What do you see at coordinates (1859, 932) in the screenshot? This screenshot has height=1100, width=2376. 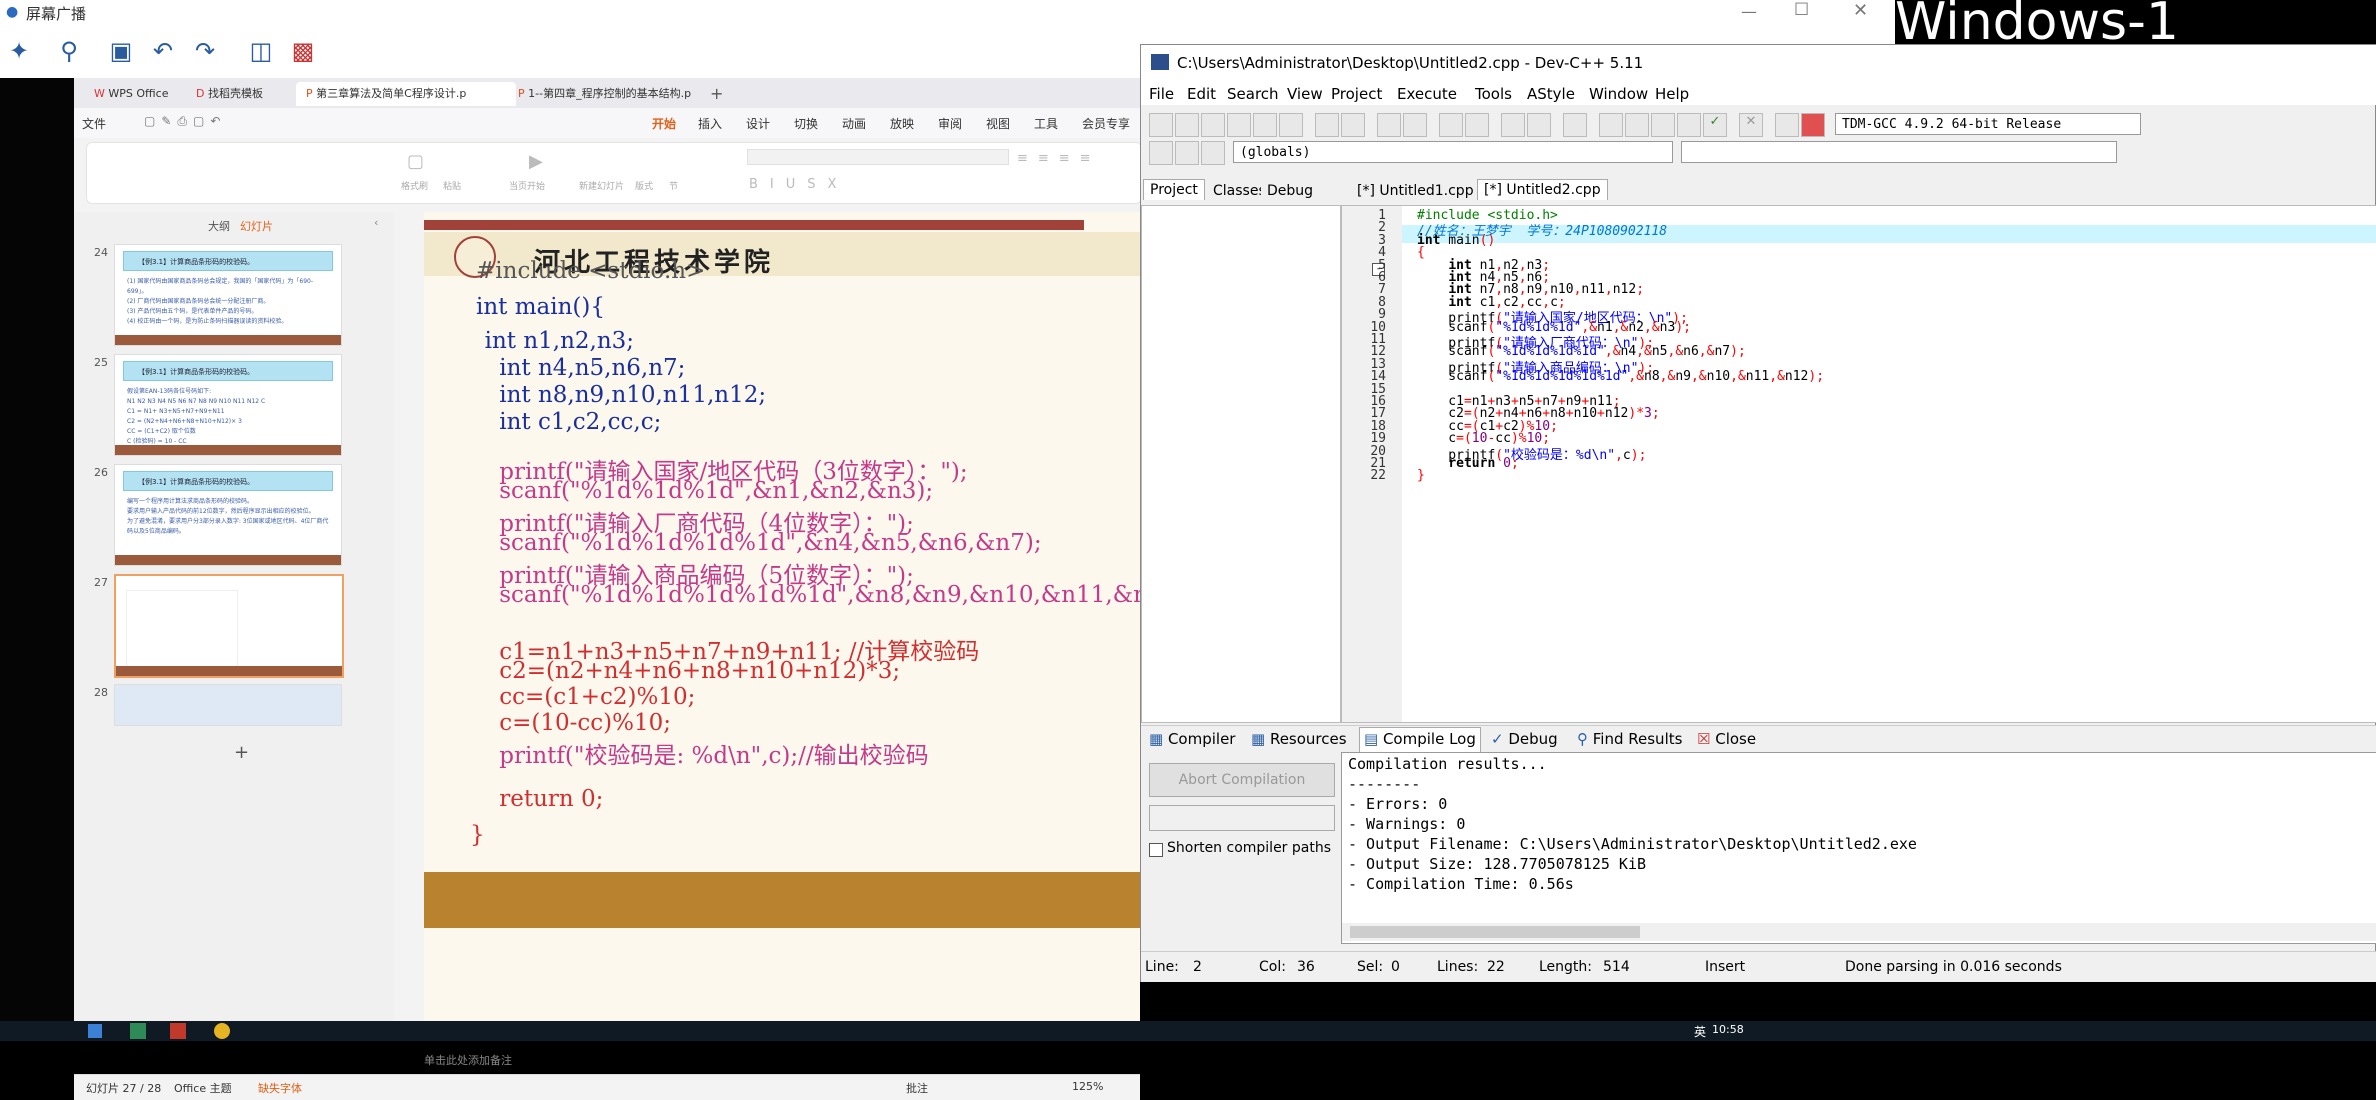 I see `log-hscrollbar` at bounding box center [1859, 932].